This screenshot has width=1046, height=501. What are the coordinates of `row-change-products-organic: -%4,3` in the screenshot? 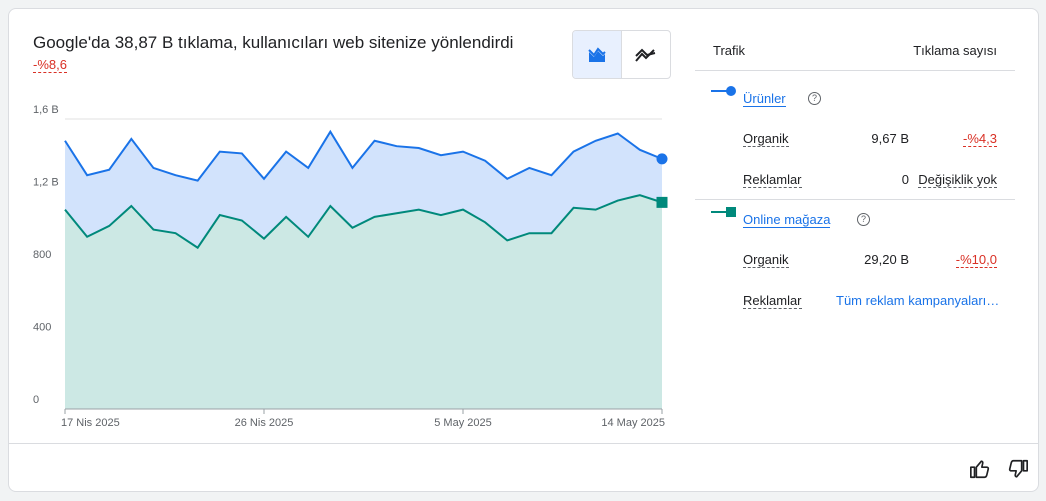 It's located at (980, 139).